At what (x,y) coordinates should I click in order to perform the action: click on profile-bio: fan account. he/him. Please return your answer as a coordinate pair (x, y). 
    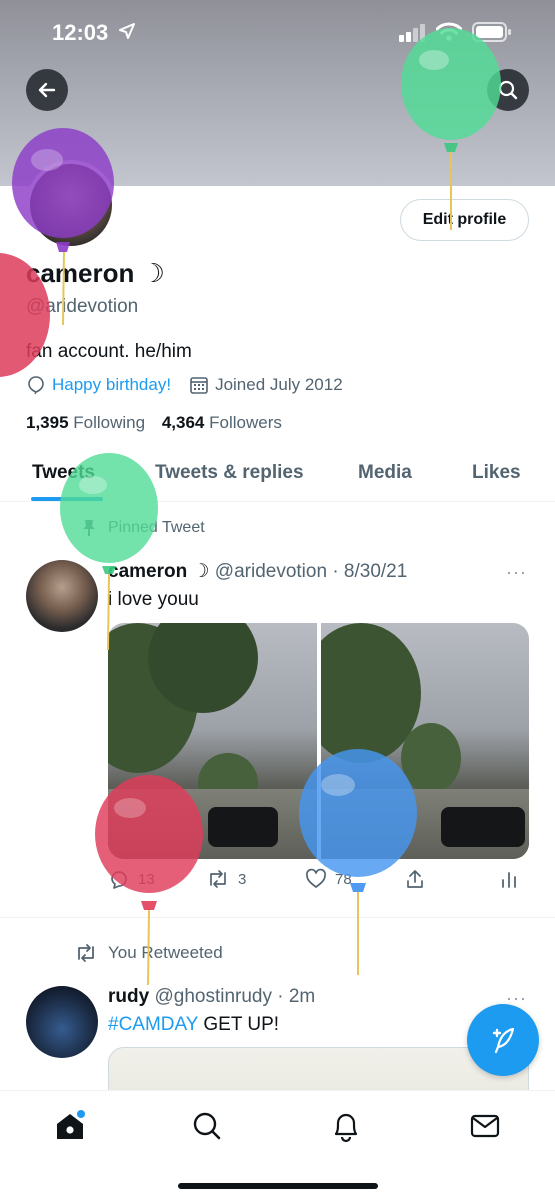
    Looking at the image, I should click on (109, 351).